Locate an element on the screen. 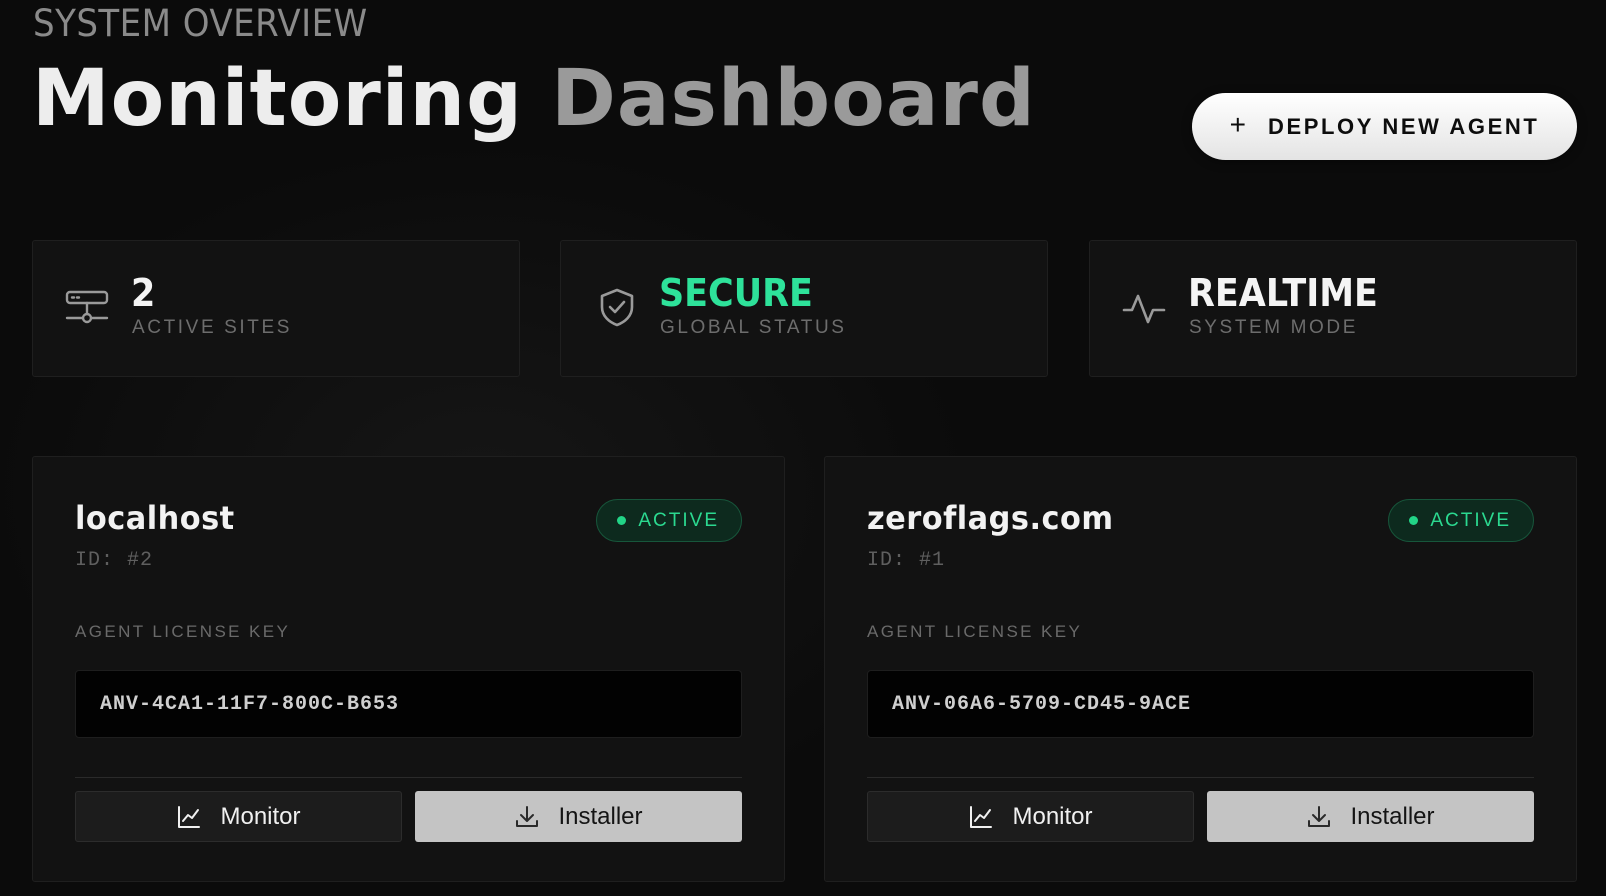 The width and height of the screenshot is (1606, 896). license-key-field: ANV-4CA1-11F7-800C-B653 is located at coordinates (408, 704).